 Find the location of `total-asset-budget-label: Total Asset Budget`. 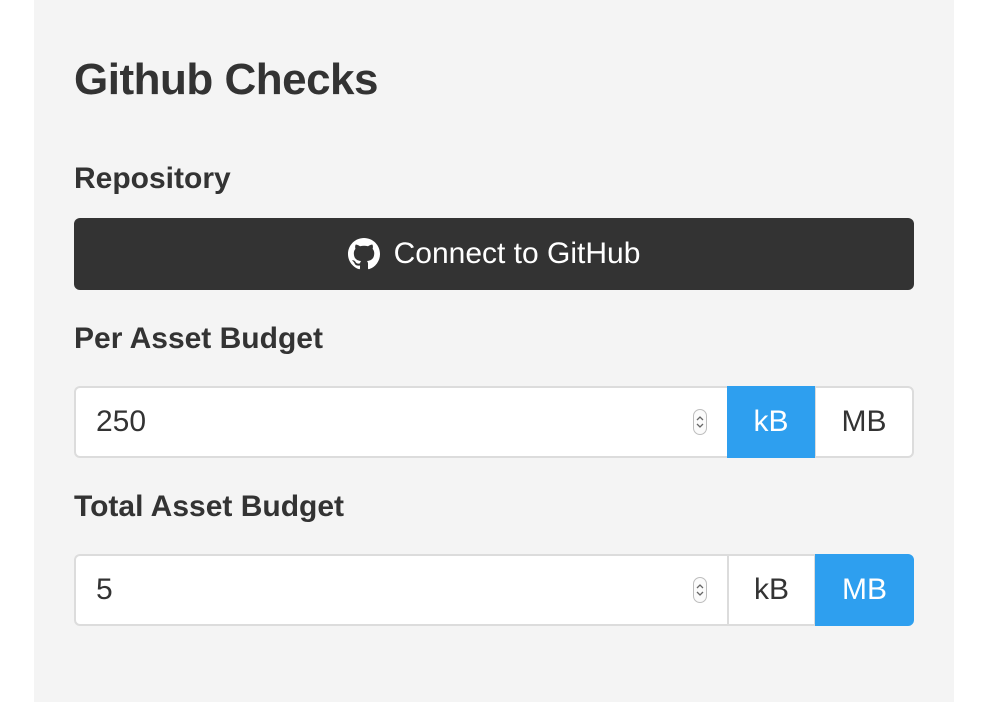

total-asset-budget-label: Total Asset Budget is located at coordinates (209, 506).